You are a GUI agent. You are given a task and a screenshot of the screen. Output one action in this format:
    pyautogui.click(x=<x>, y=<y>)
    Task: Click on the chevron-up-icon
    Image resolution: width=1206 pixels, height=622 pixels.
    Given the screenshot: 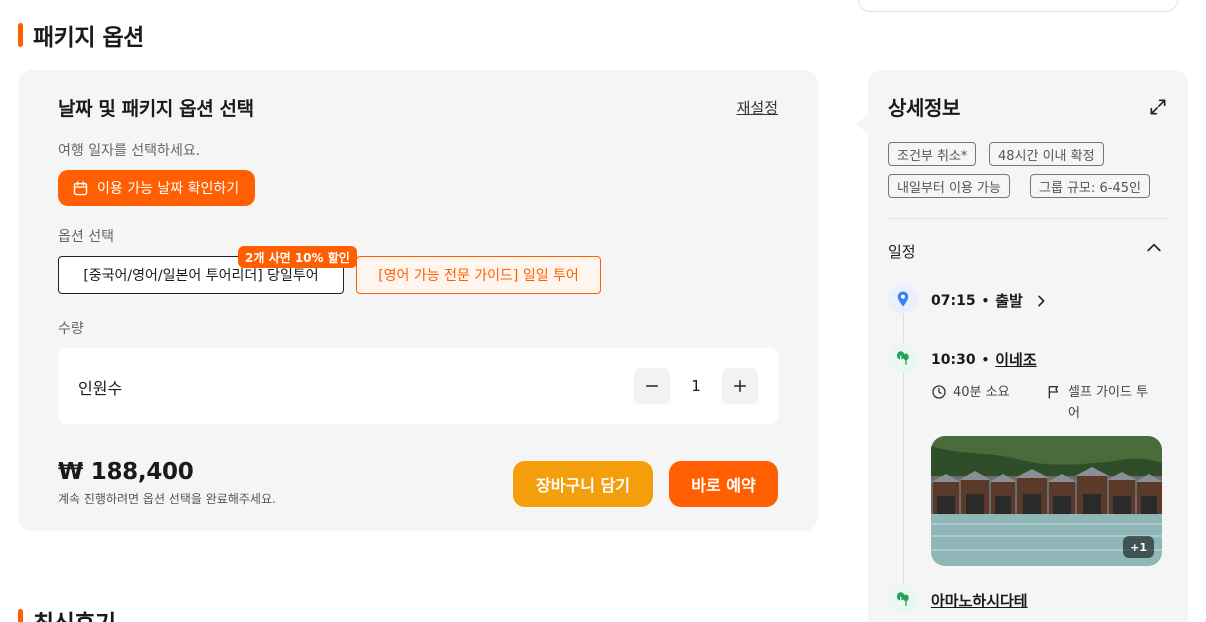 What is the action you would take?
    pyautogui.click(x=1154, y=248)
    